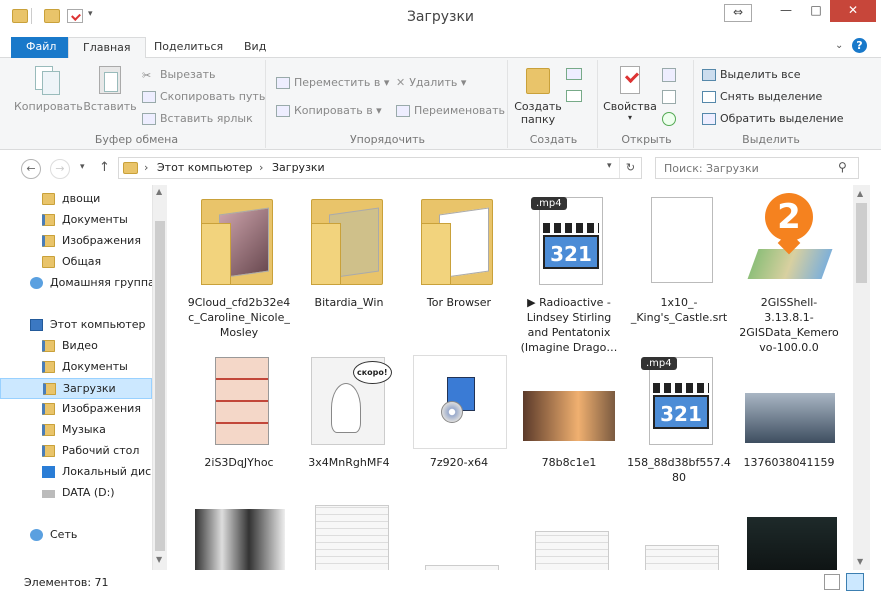 The width and height of the screenshot is (881, 600). What do you see at coordinates (239, 462) in the screenshot?
I see `file-name: 2iS3DqJYhoc` at bounding box center [239, 462].